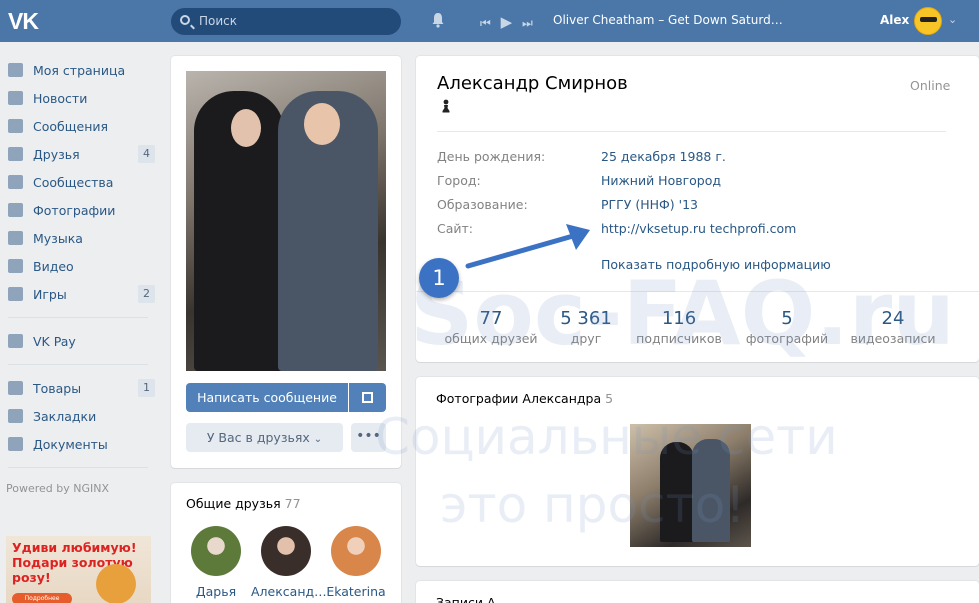 The width and height of the screenshot is (979, 603). Describe the element at coordinates (507, 22) in the screenshot. I see `play-icon: ▶` at that location.